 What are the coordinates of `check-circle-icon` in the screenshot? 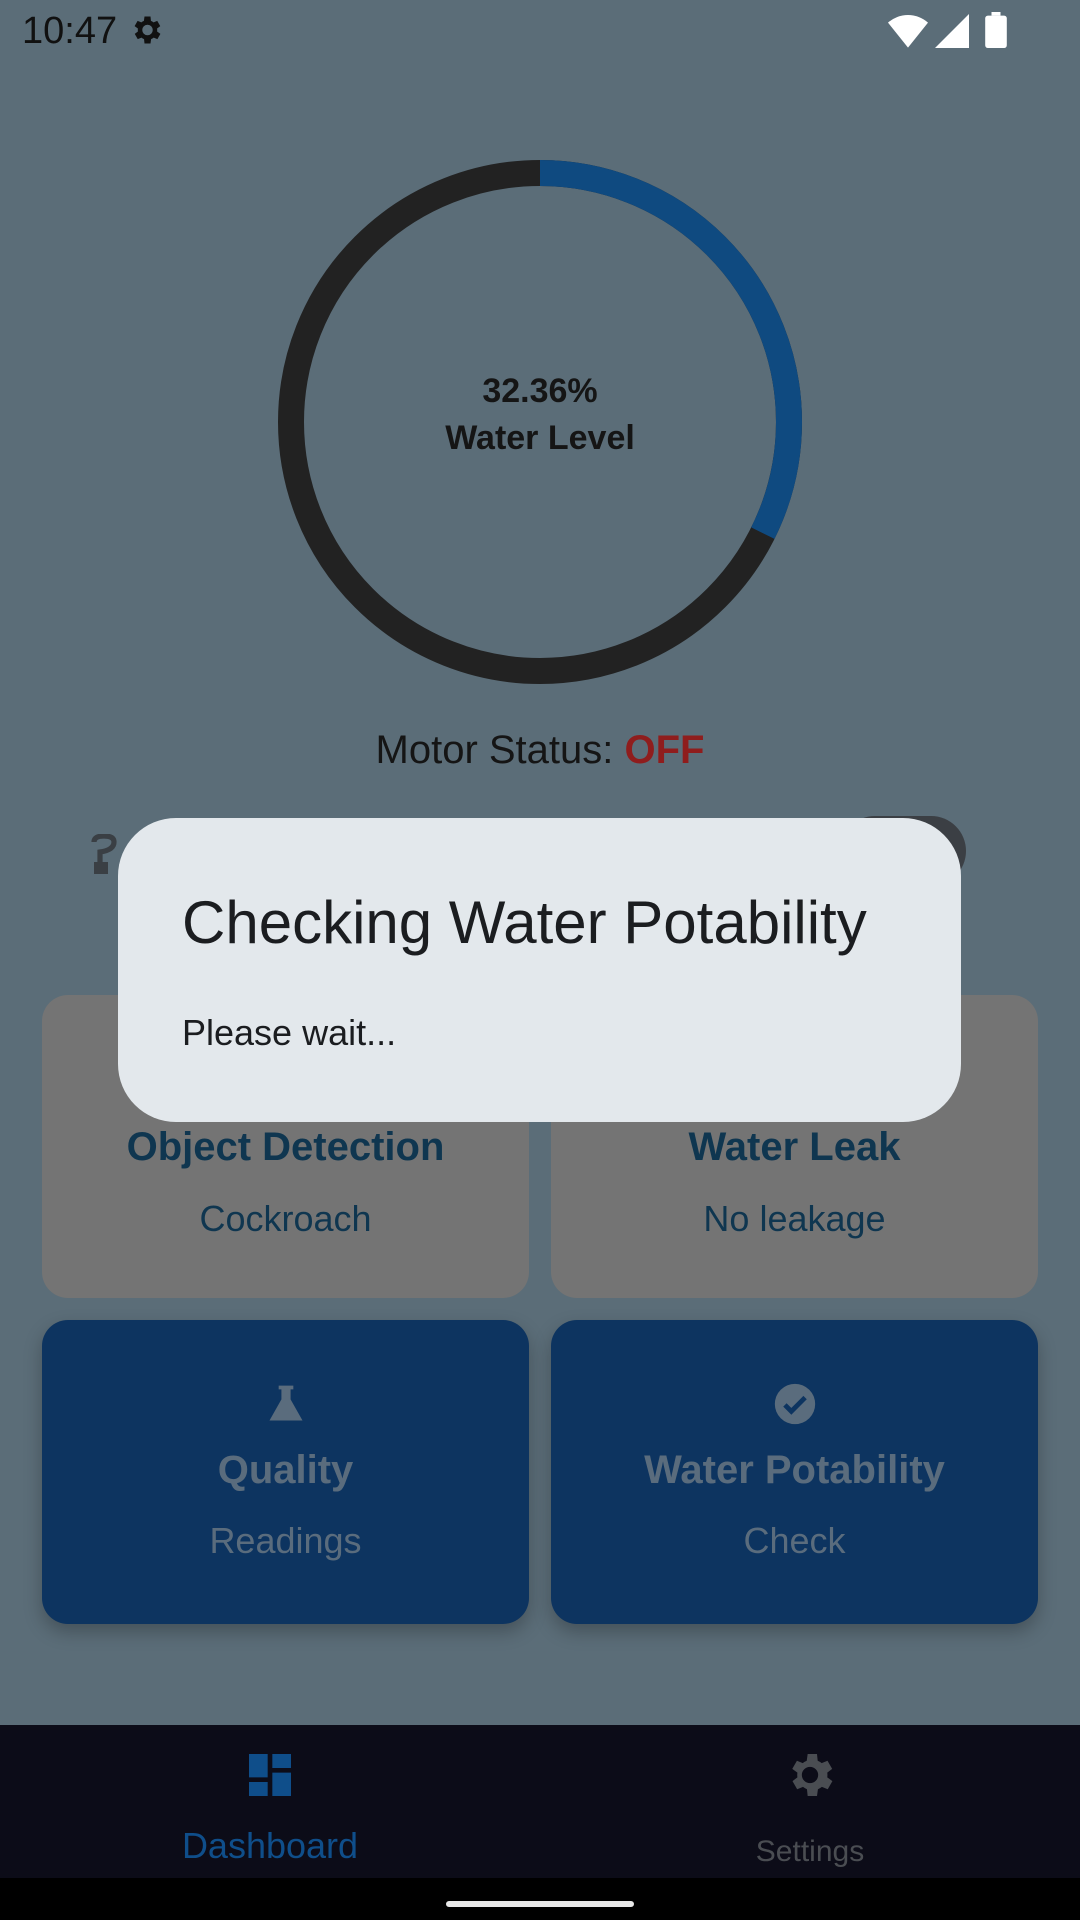 It's located at (794, 1404).